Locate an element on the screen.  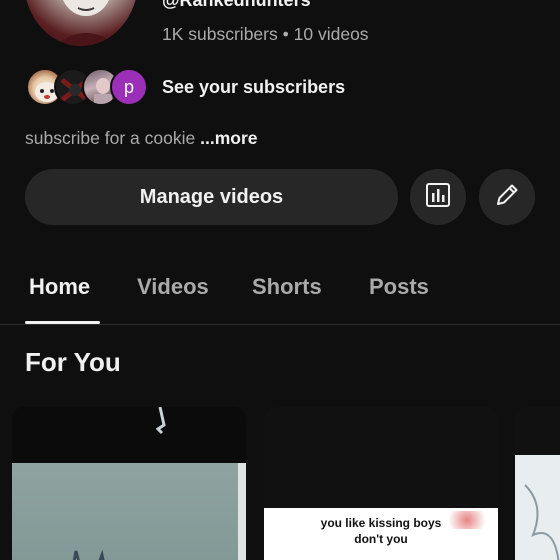
edit-channel-button is located at coordinates (507, 197).